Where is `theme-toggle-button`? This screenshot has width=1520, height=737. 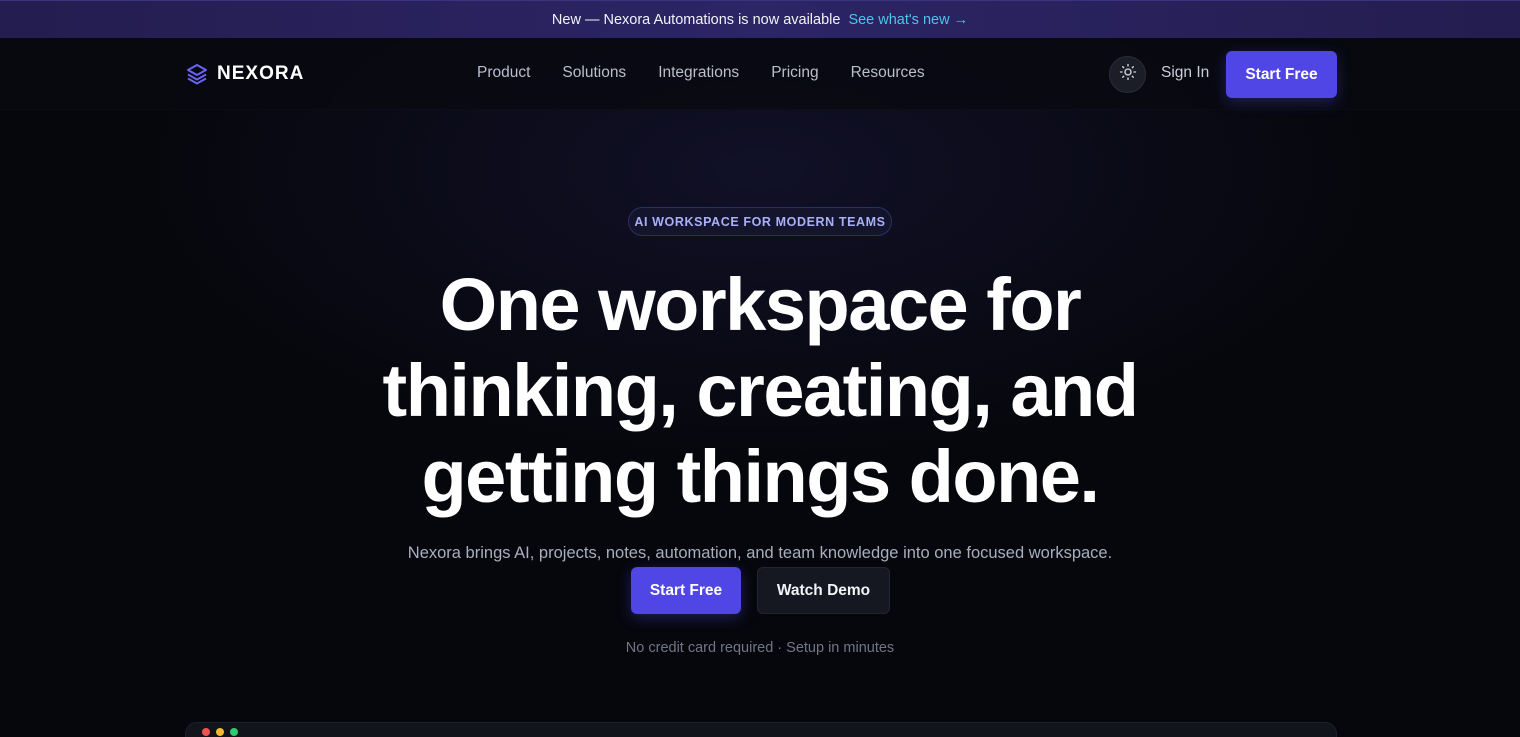
theme-toggle-button is located at coordinates (1127, 74).